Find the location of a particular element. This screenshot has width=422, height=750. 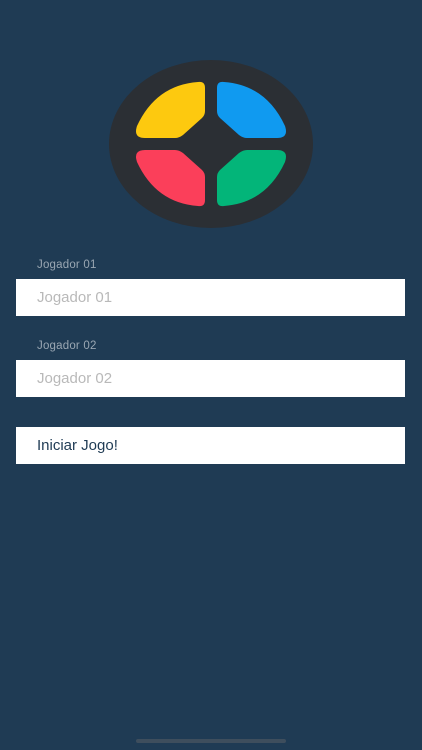

logo-ring is located at coordinates (211, 144).